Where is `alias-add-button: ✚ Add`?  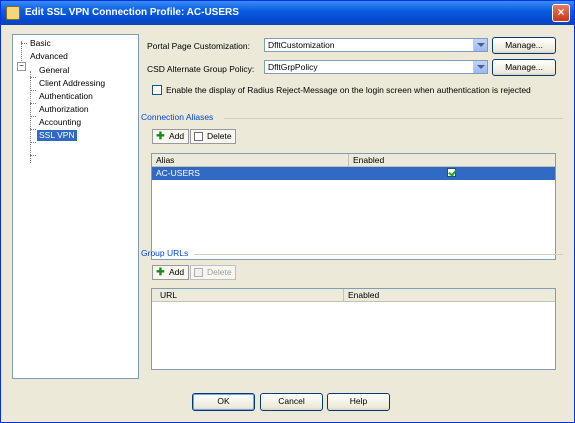 alias-add-button: ✚ Add is located at coordinates (170, 136).